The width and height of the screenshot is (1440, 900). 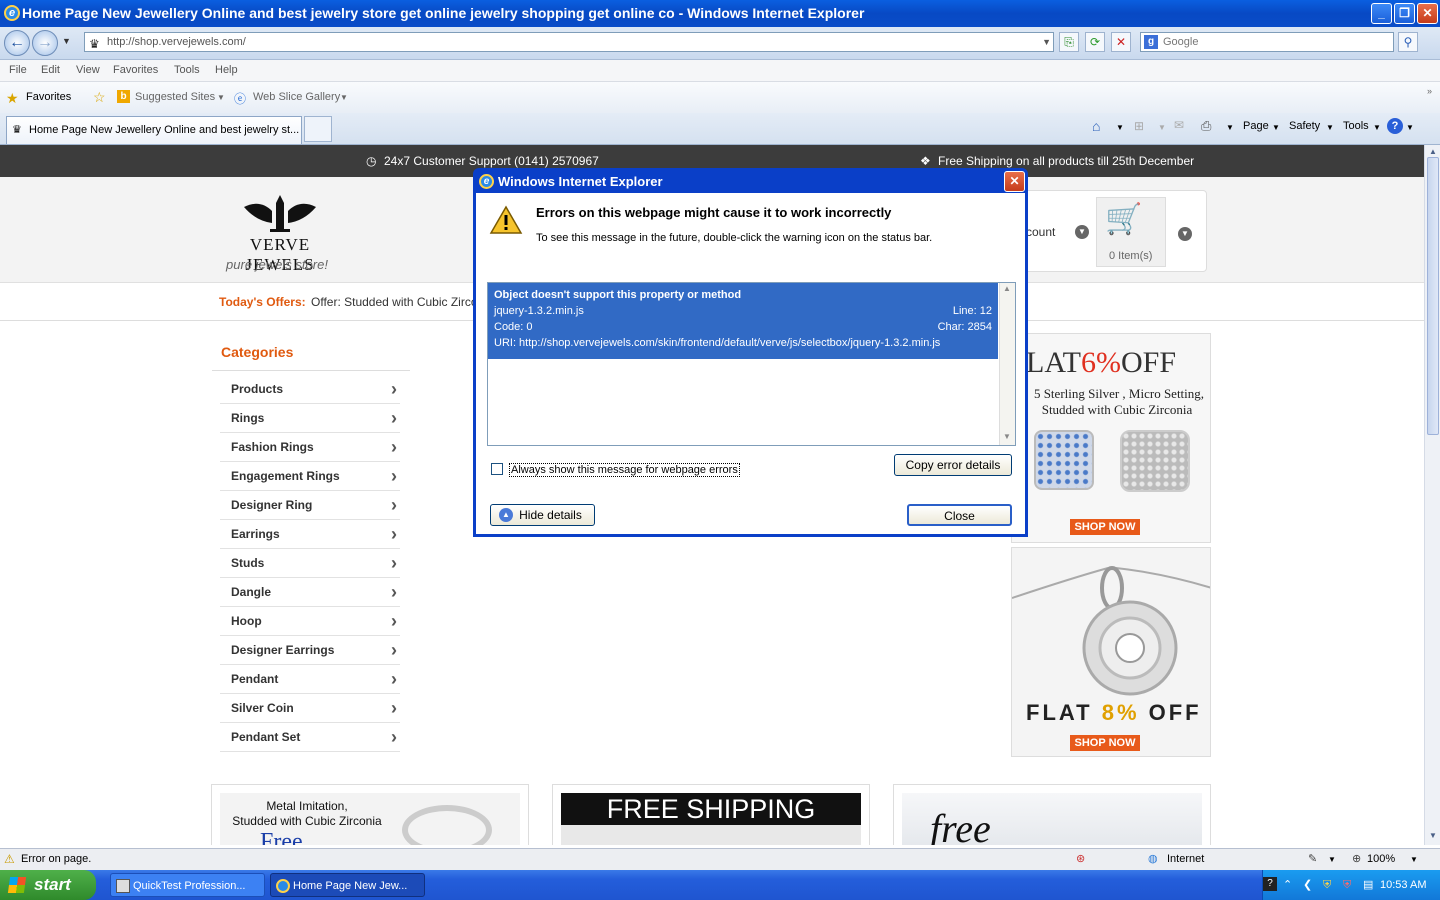 What do you see at coordinates (310, 563) in the screenshot?
I see `category-item: Studs ›` at bounding box center [310, 563].